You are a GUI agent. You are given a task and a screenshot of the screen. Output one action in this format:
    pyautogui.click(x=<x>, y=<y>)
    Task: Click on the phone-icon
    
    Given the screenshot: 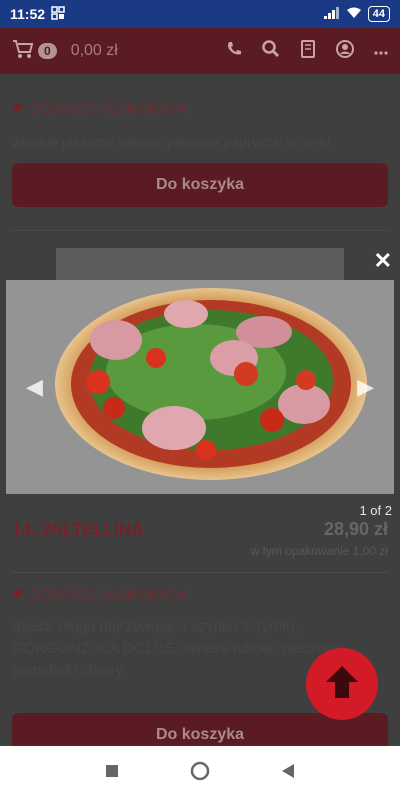 What is the action you would take?
    pyautogui.click(x=234, y=51)
    